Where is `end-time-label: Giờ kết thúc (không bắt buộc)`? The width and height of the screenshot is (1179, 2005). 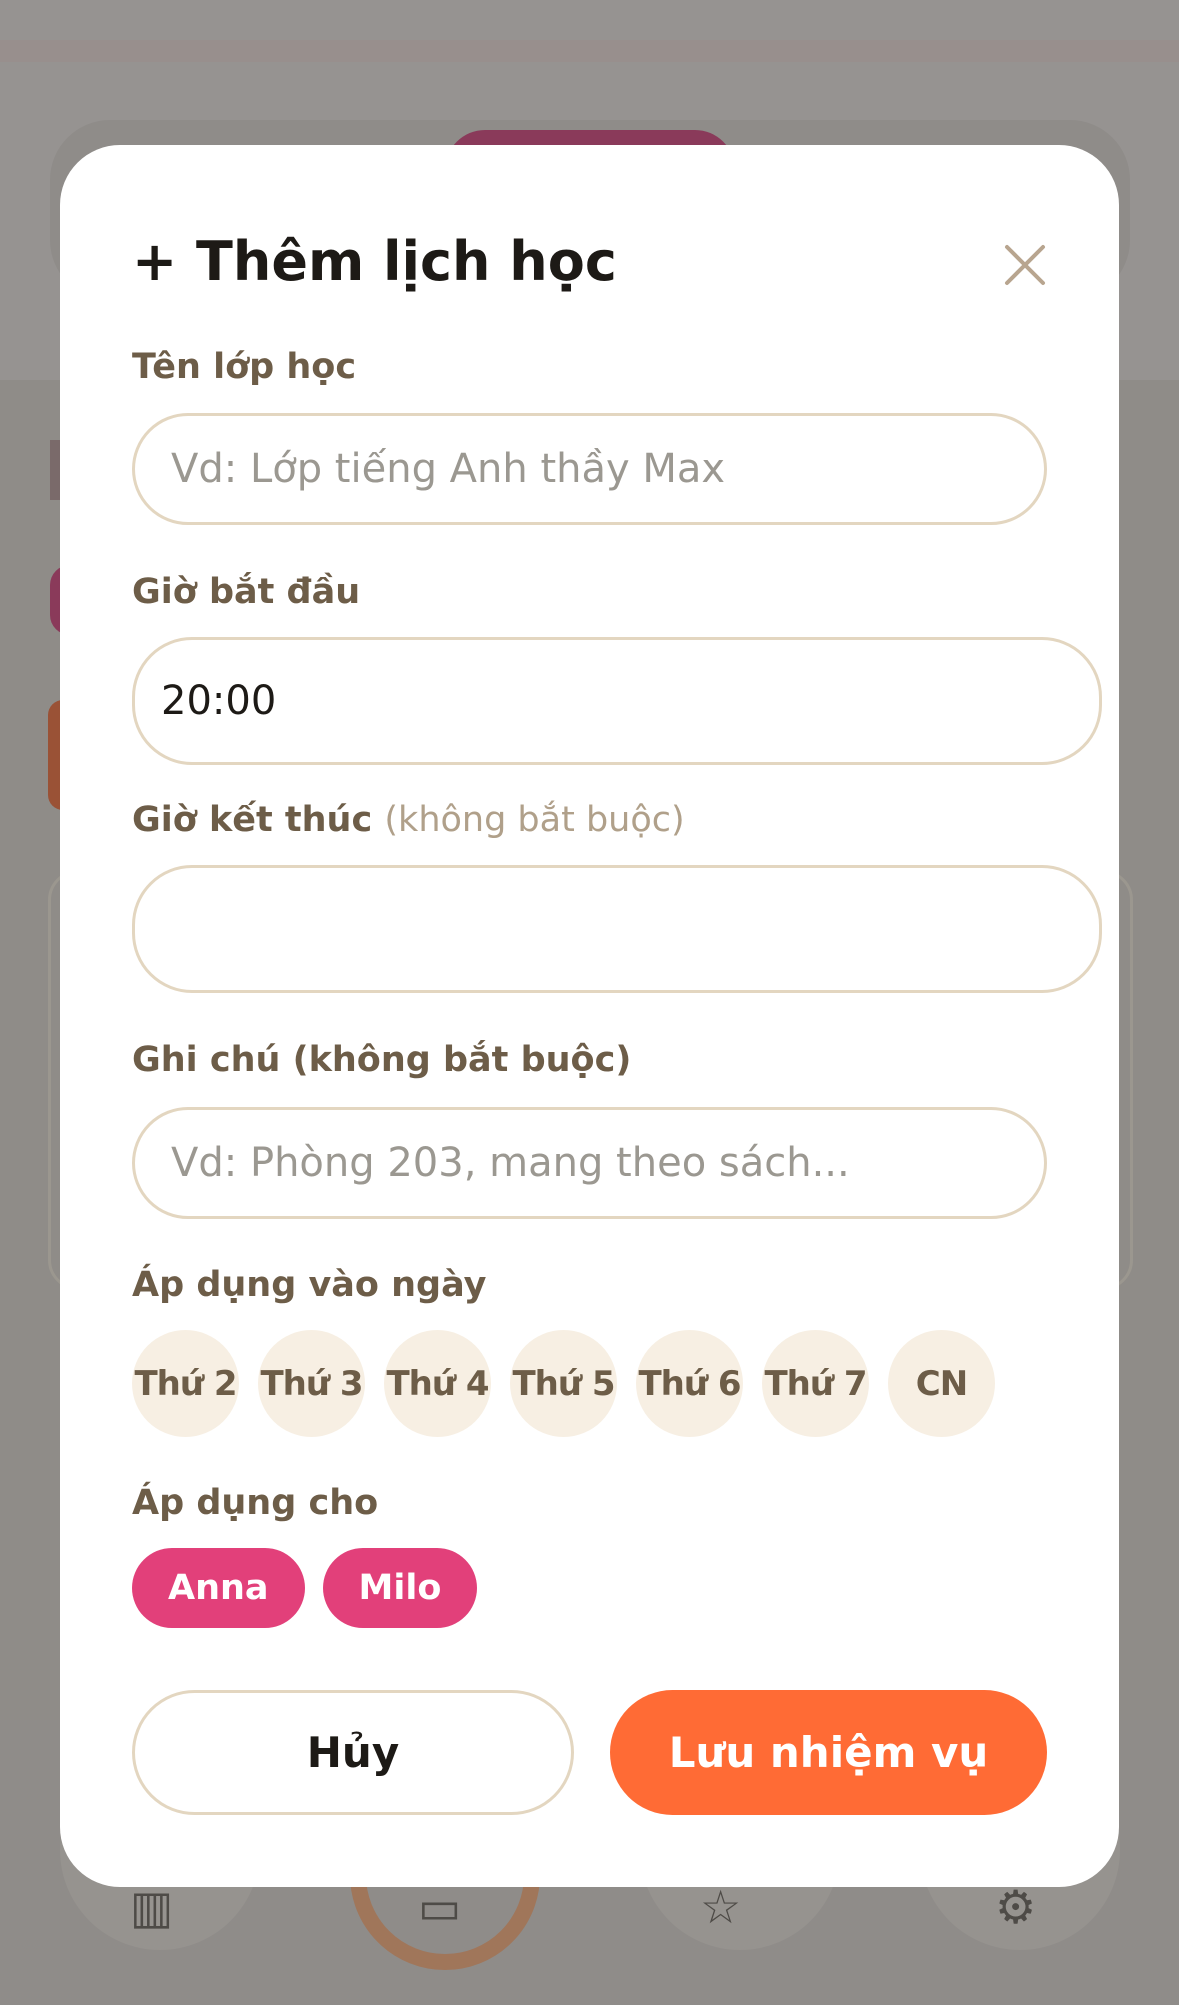
end-time-label: Giờ kết thúc (không bắt buộc) is located at coordinates (408, 820).